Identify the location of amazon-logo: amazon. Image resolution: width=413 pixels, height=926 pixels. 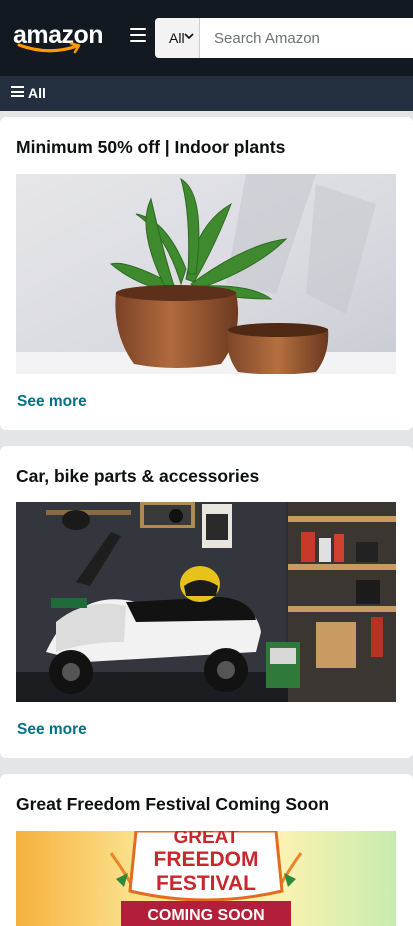
(61, 38).